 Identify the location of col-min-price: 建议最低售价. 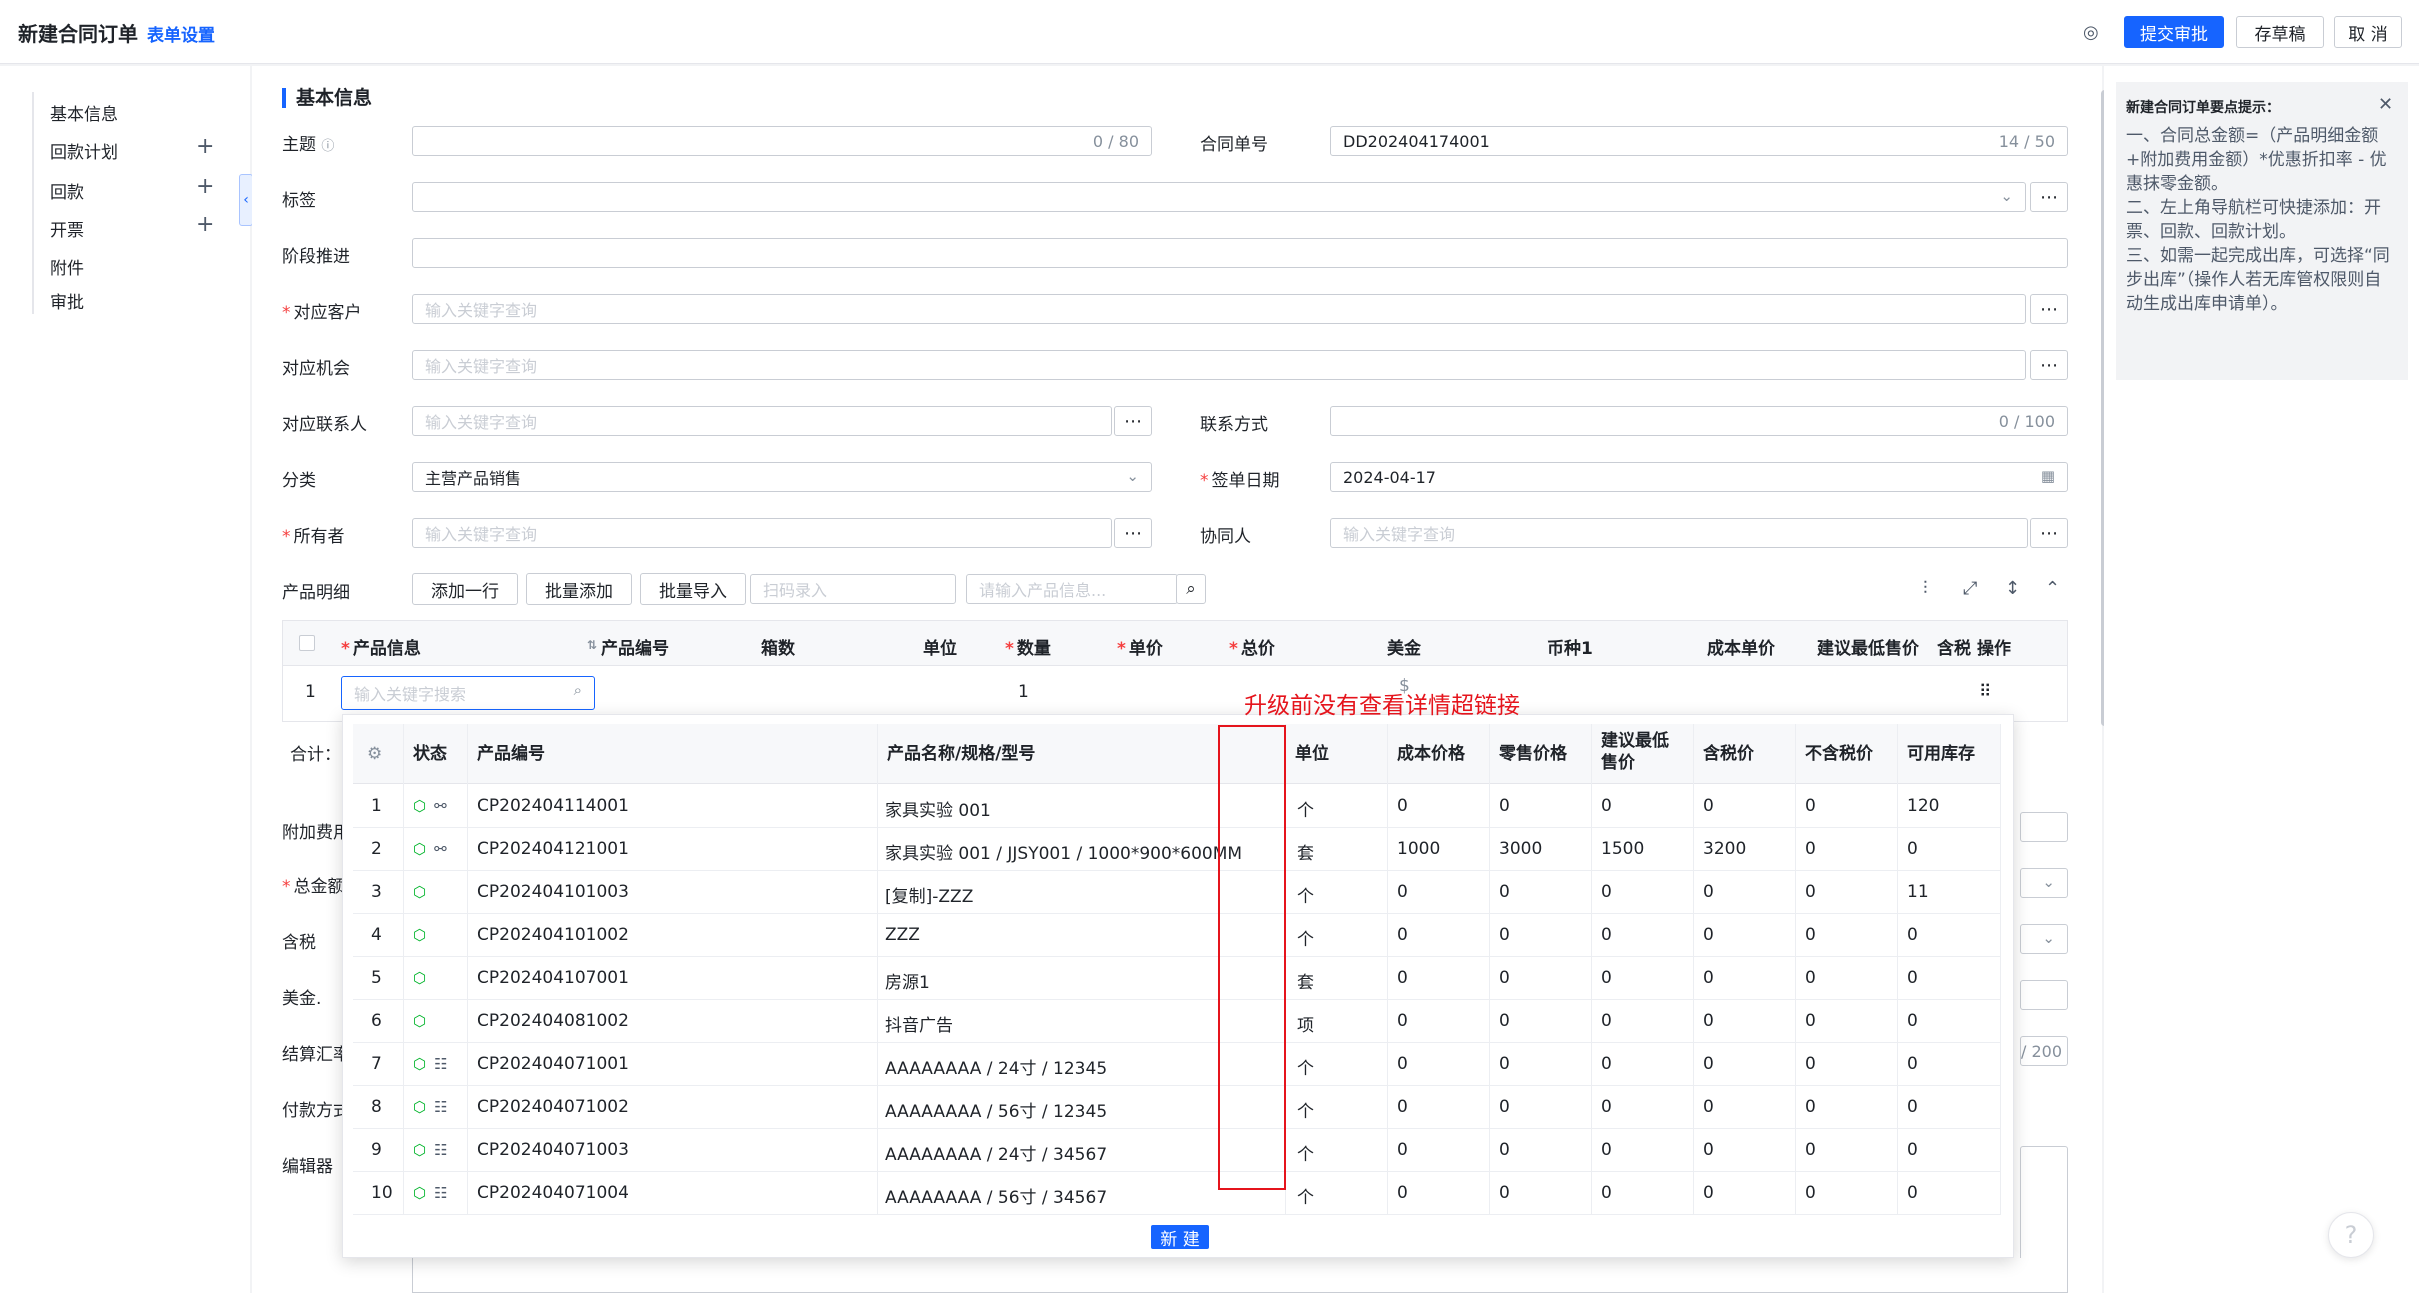
(1868, 646).